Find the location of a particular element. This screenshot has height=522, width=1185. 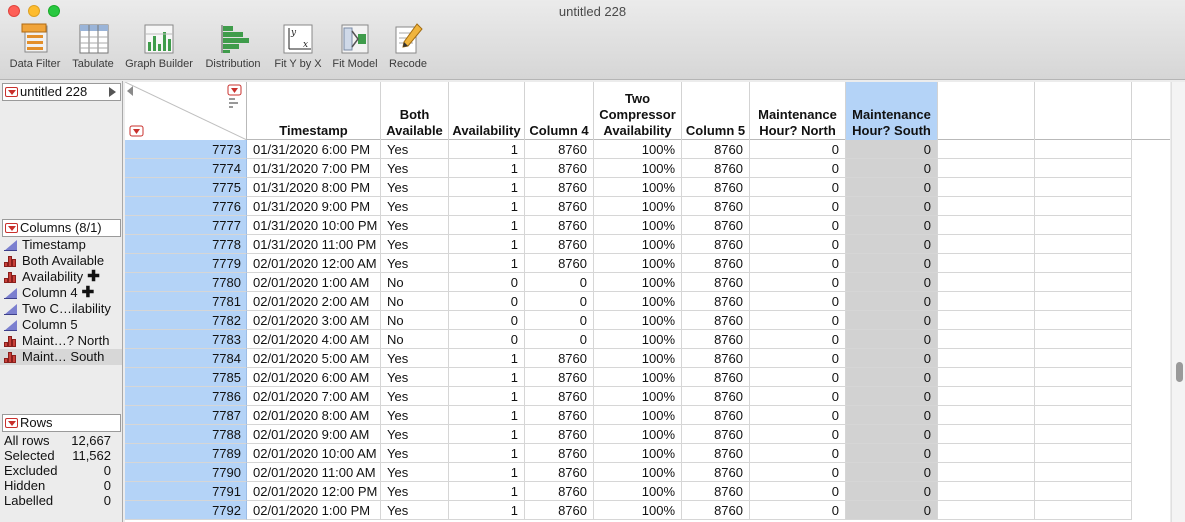

fit-y-by-x-button: y x Fit Y by X is located at coordinates (298, 46).